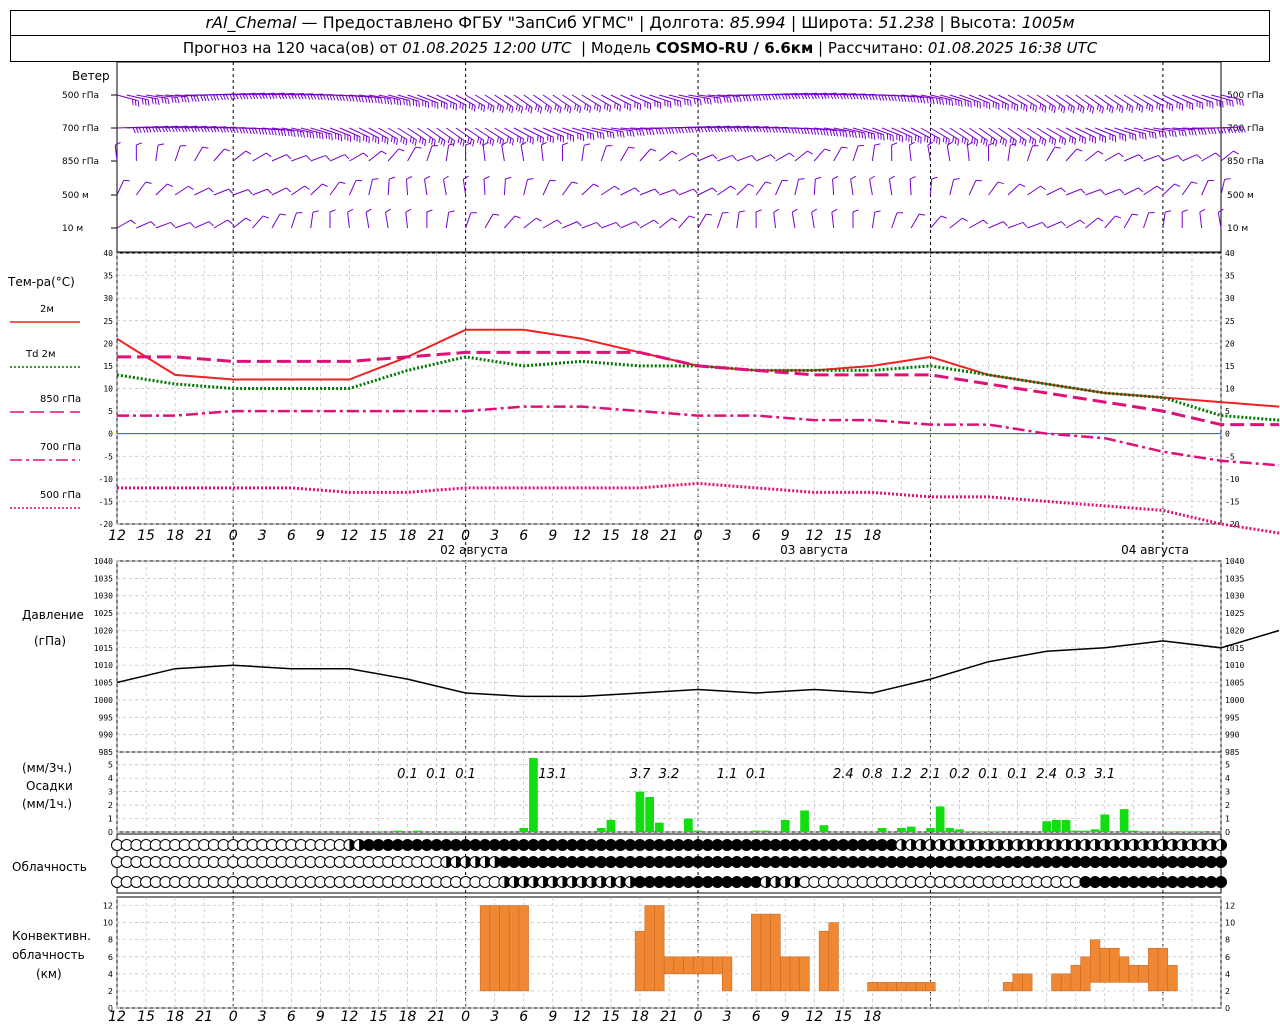 The width and height of the screenshot is (1280, 1024). I want to click on pressure-ytick-left: 985, so click(106, 752).